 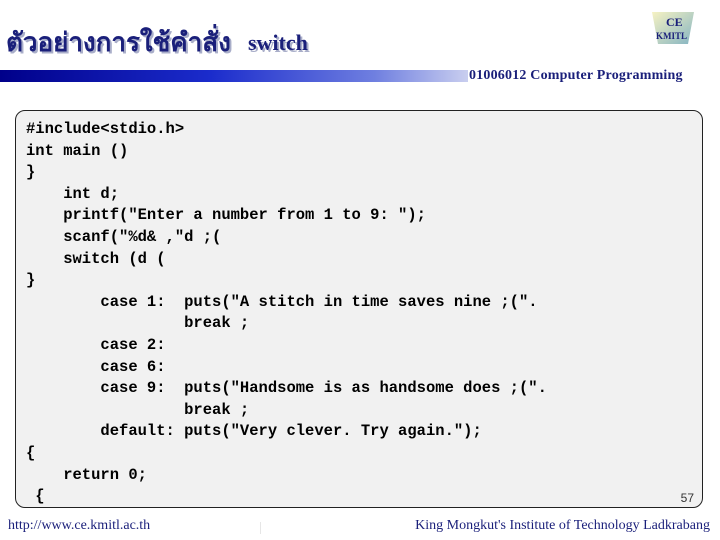 What do you see at coordinates (79, 526) in the screenshot?
I see `footer-url: http://www.ce.kmitl.ac.th` at bounding box center [79, 526].